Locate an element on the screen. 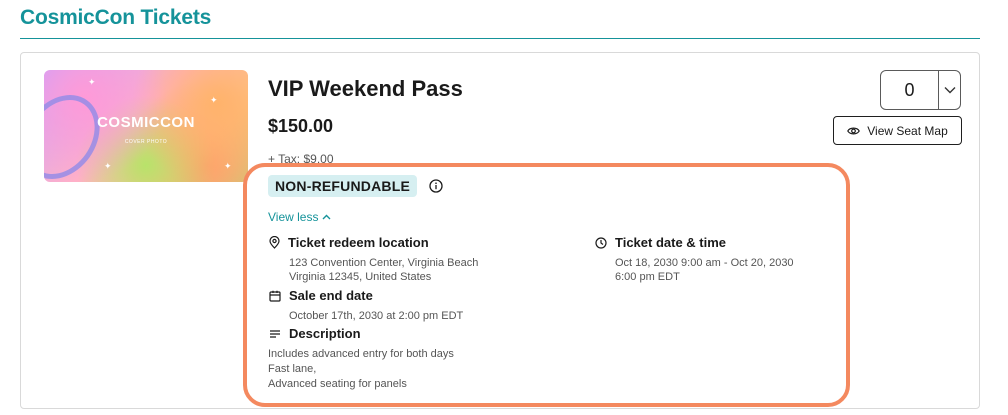 The image size is (1008, 415). view-seat-map-button: View Seat Map is located at coordinates (897, 130).